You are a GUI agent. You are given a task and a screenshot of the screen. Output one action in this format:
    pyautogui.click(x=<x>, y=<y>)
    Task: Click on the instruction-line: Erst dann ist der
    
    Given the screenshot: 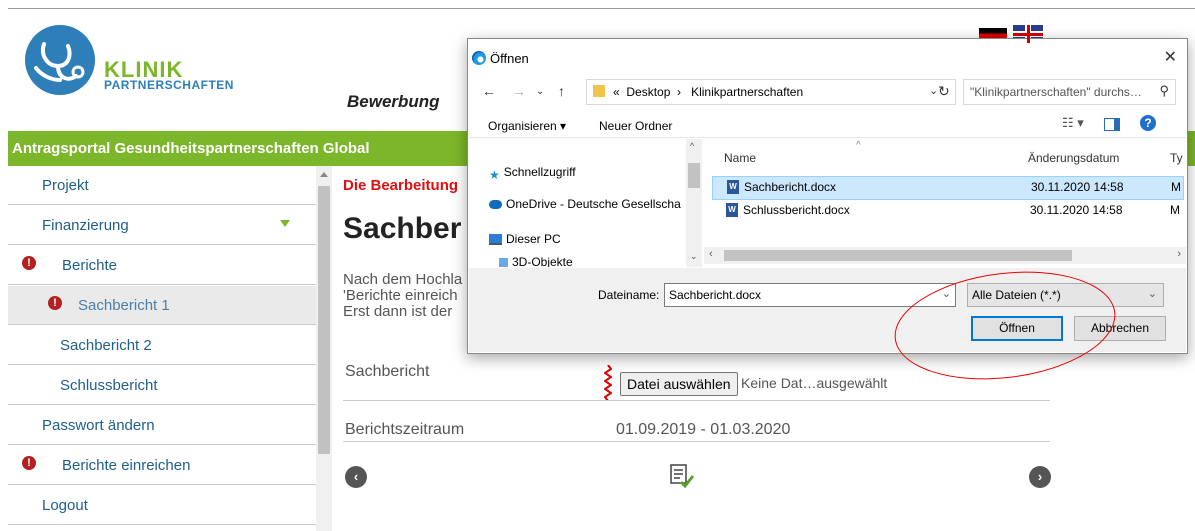 What is the action you would take?
    pyautogui.click(x=398, y=311)
    